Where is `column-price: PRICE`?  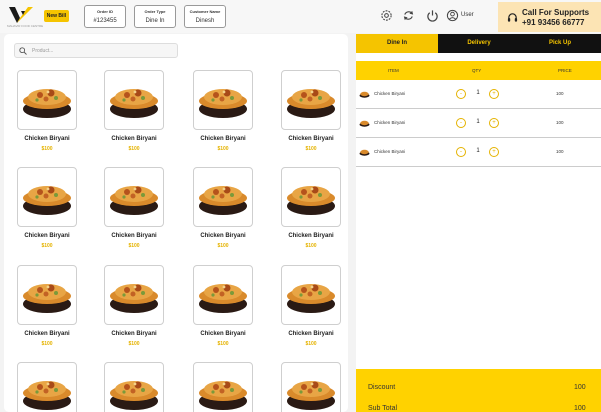 column-price: PRICE is located at coordinates (565, 70).